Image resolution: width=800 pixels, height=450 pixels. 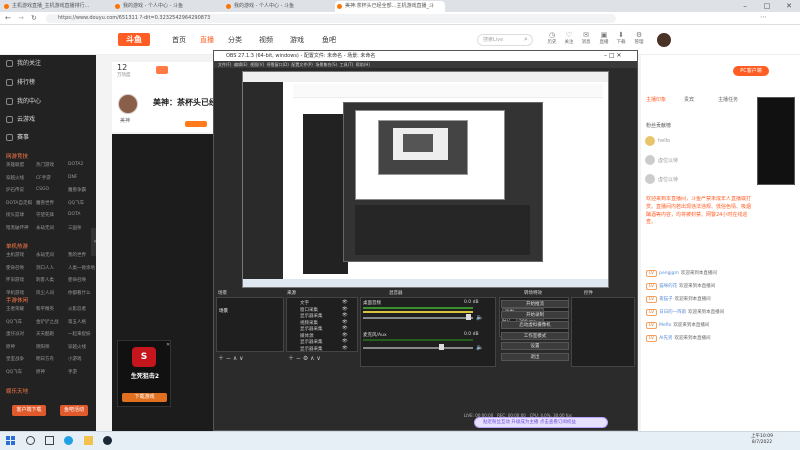 I want to click on window-controls-icon: – □ ✕, so click(x=613, y=55).